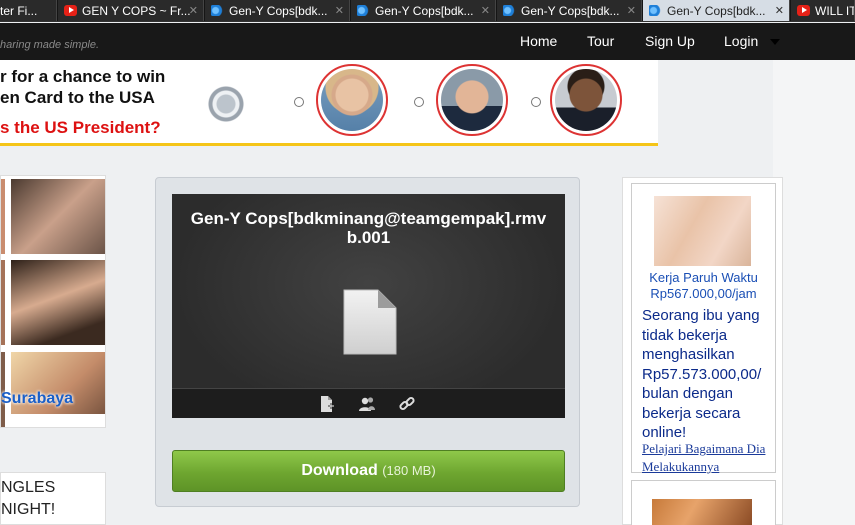  I want to click on city-label: Surabaya, so click(37, 398).